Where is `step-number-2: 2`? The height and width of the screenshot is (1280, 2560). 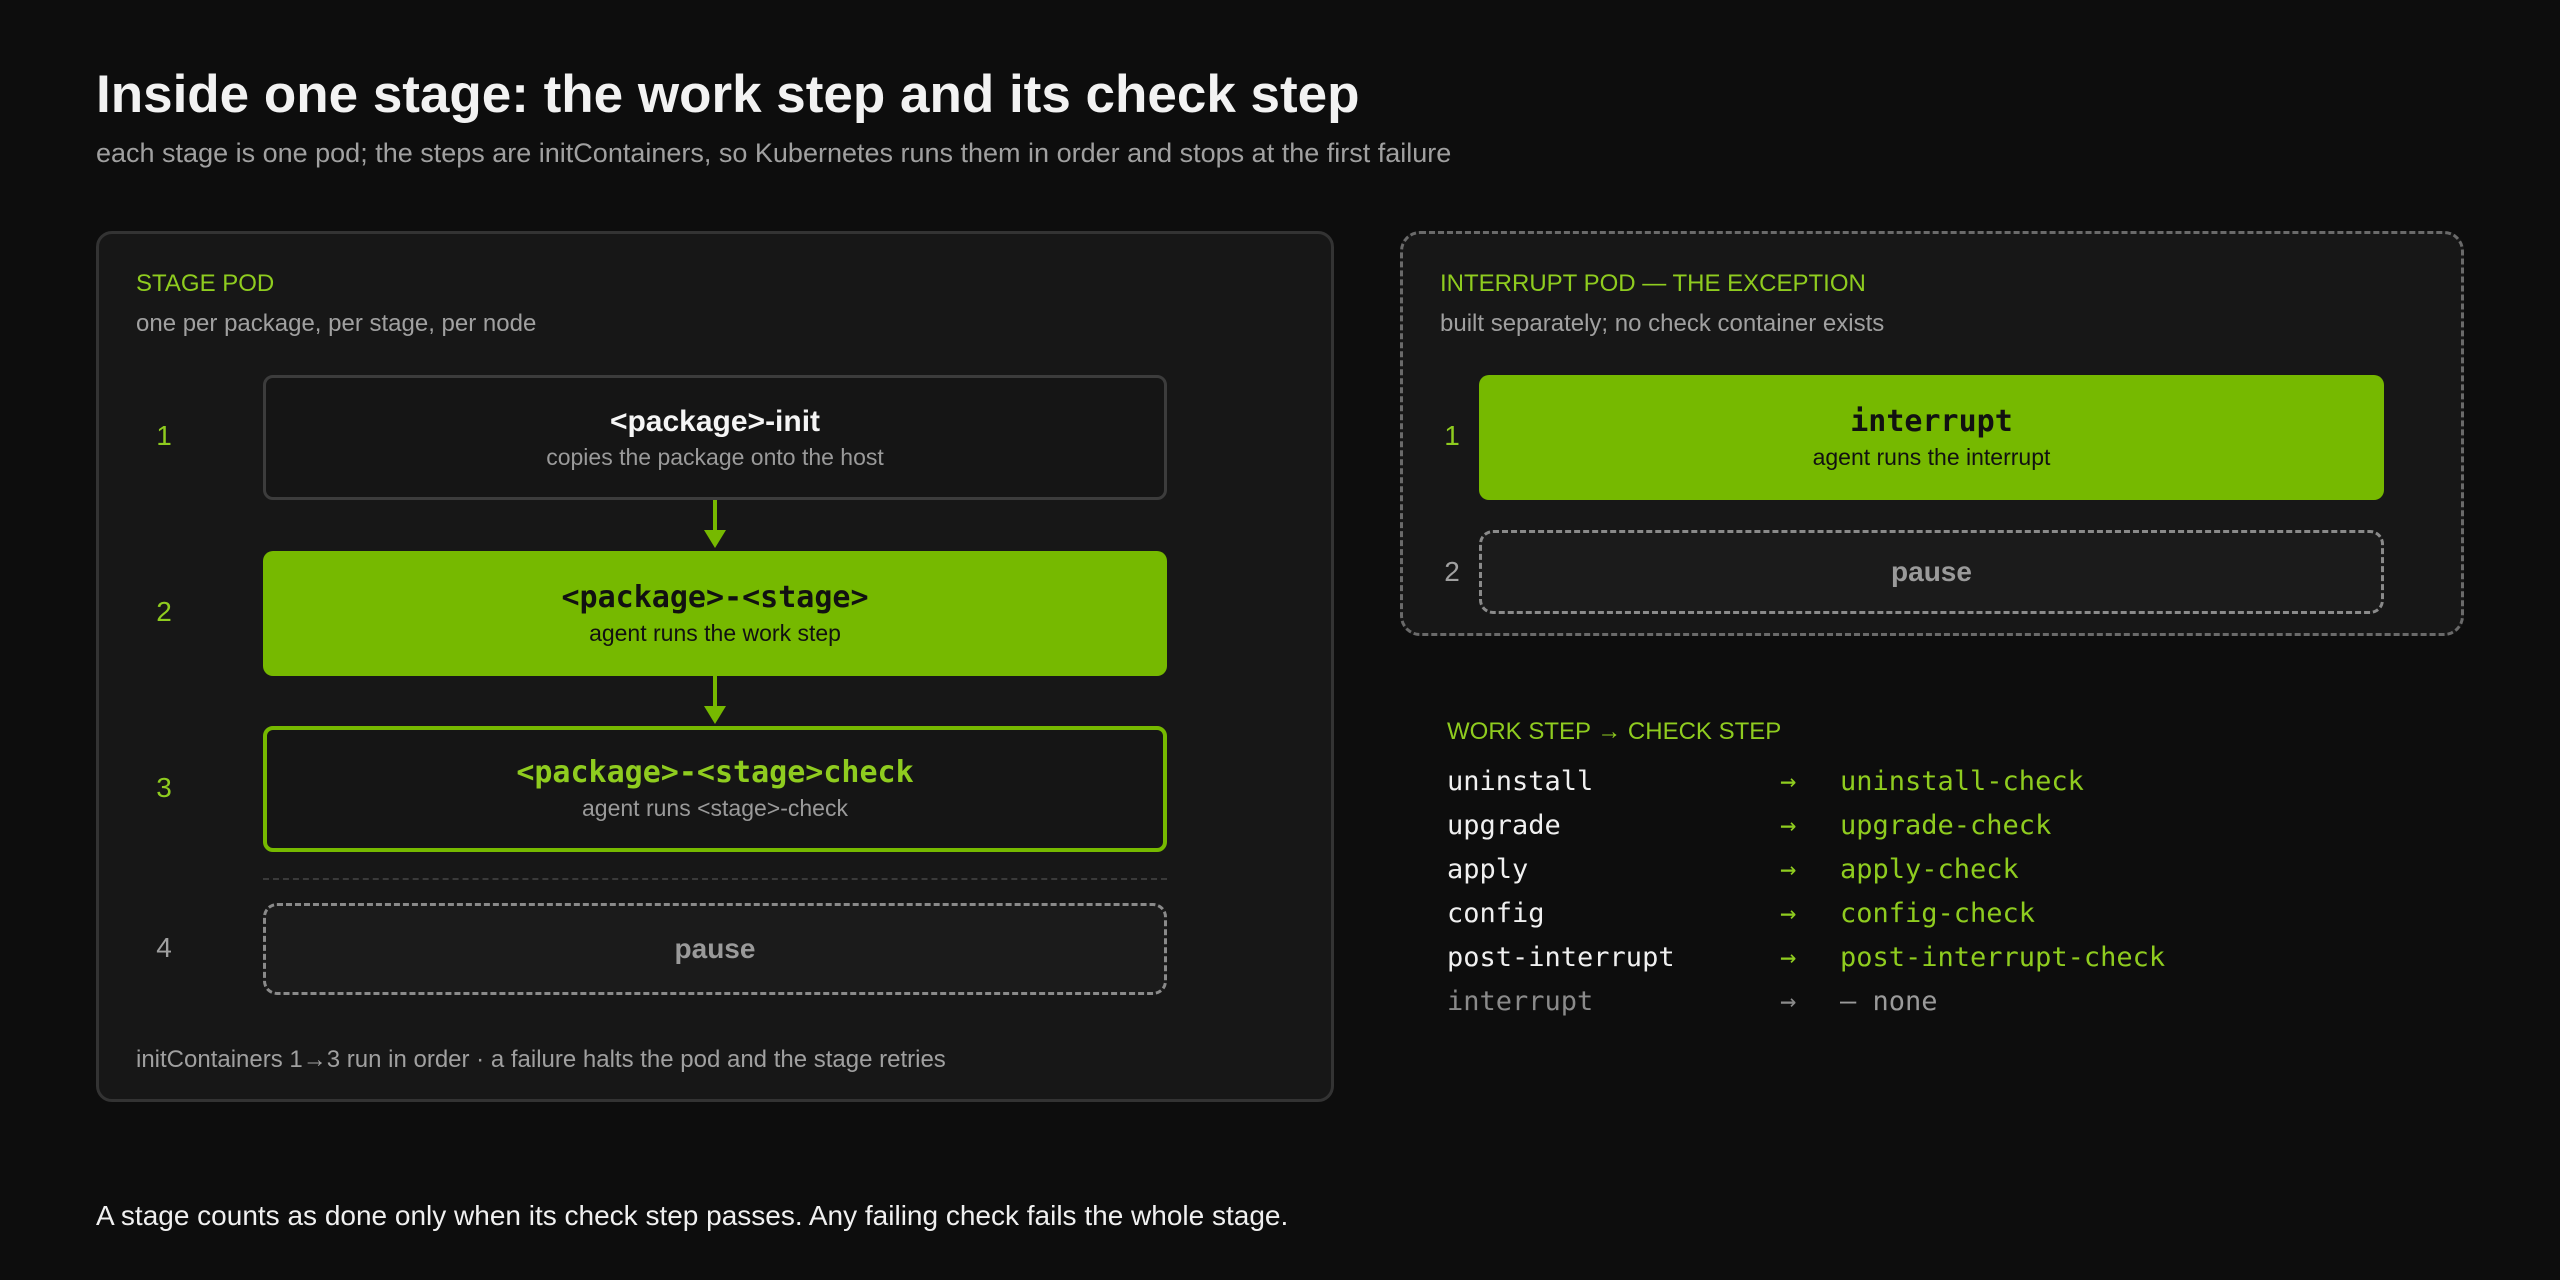 step-number-2: 2 is located at coordinates (164, 611).